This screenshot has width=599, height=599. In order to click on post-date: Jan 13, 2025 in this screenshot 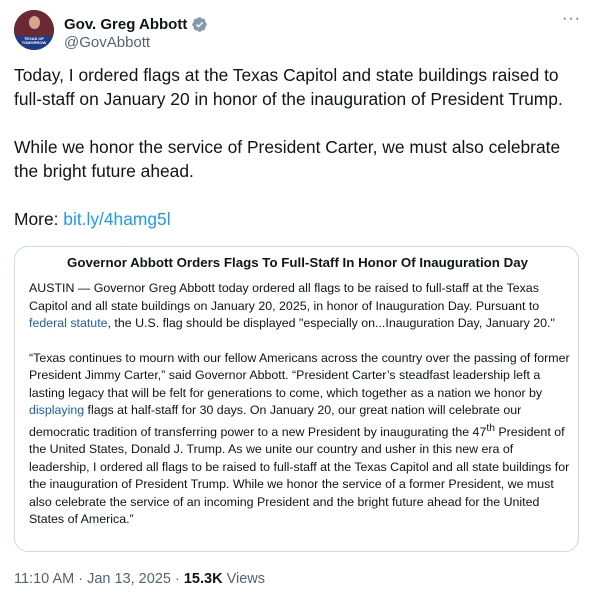, I will do `click(129, 579)`.